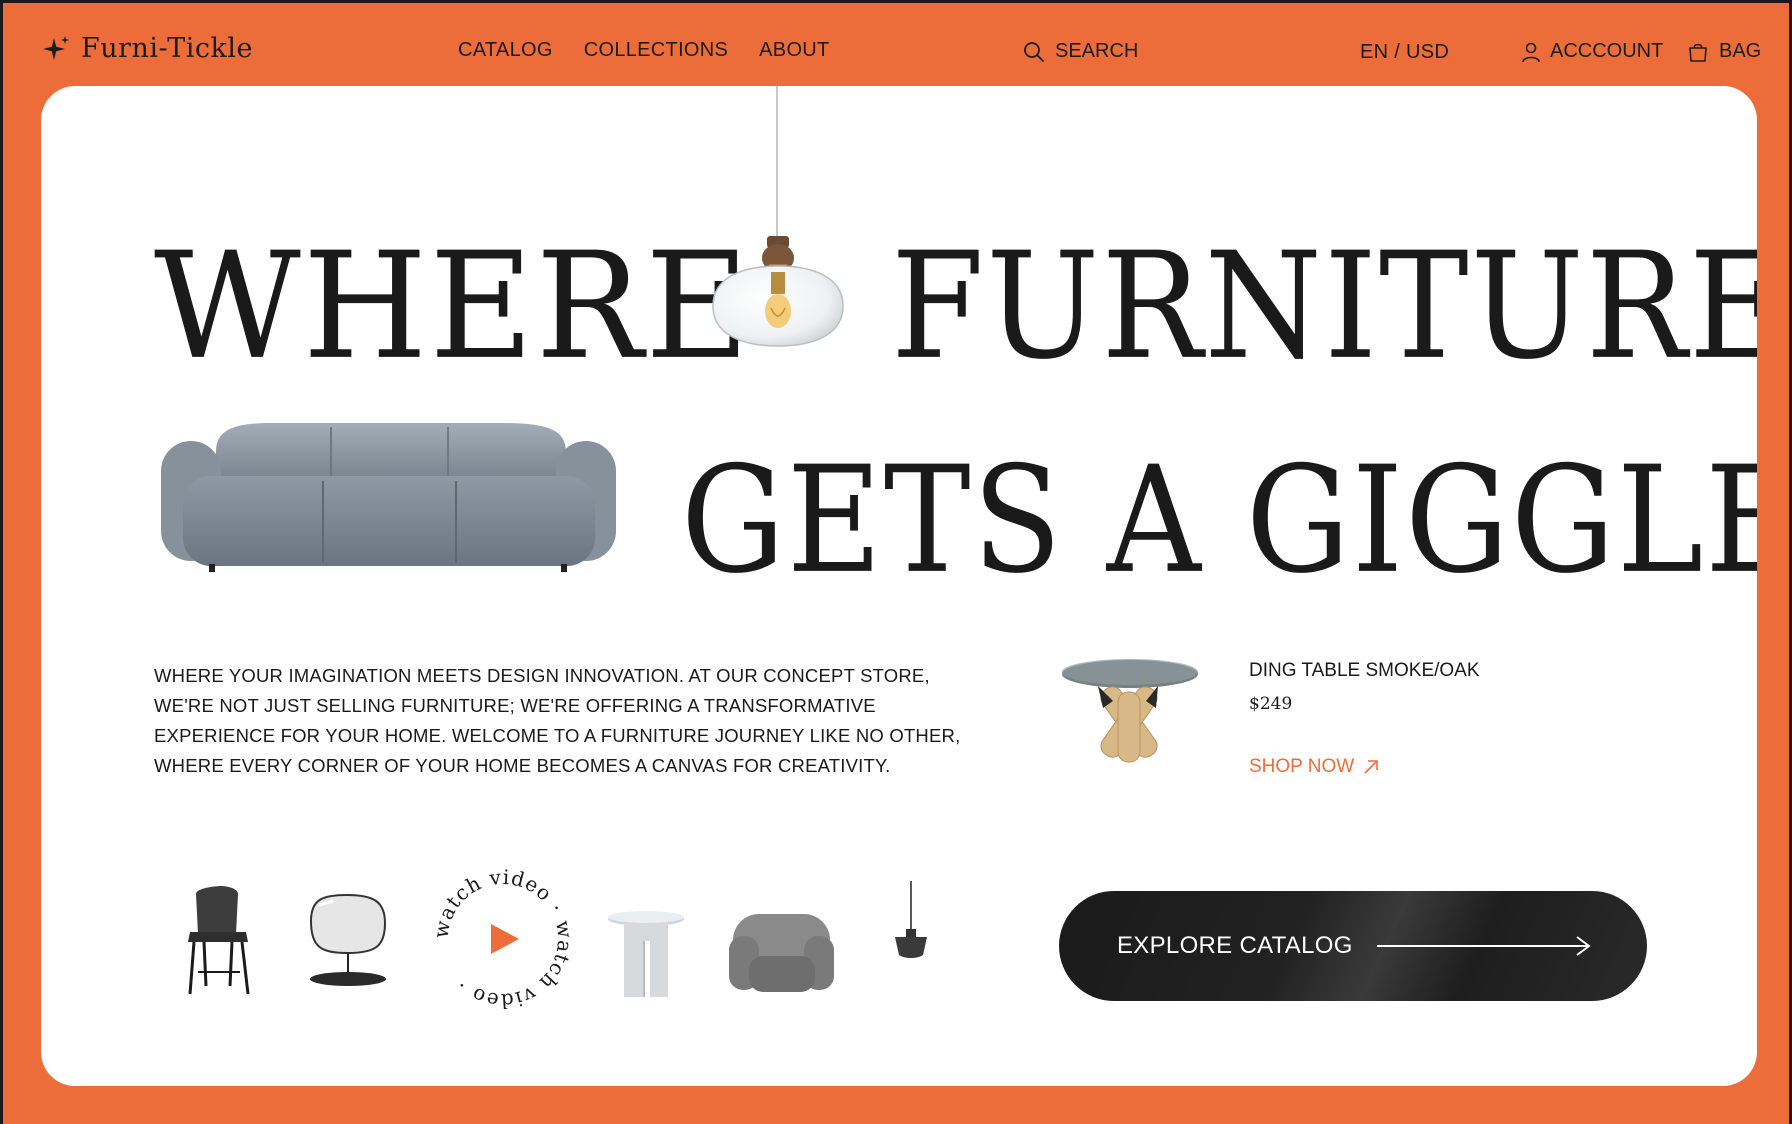 Image resolution: width=1792 pixels, height=1124 pixels. Describe the element at coordinates (1219, 521) in the screenshot. I see `headline-gets-a-giggle: GETS A GIGGLE` at that location.